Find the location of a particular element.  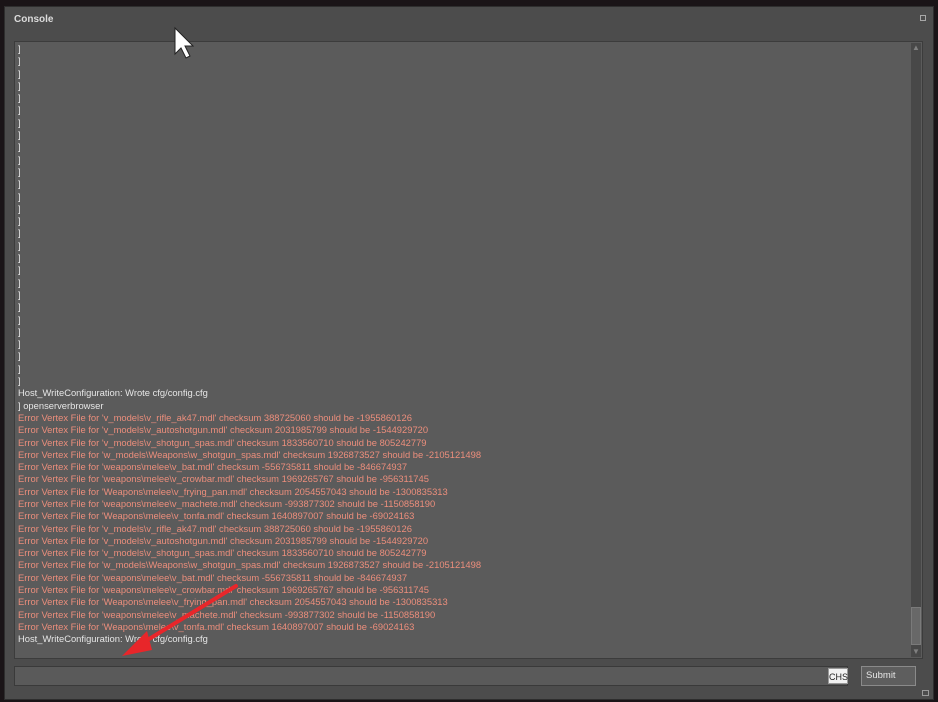

command-input-box is located at coordinates (431, 676).